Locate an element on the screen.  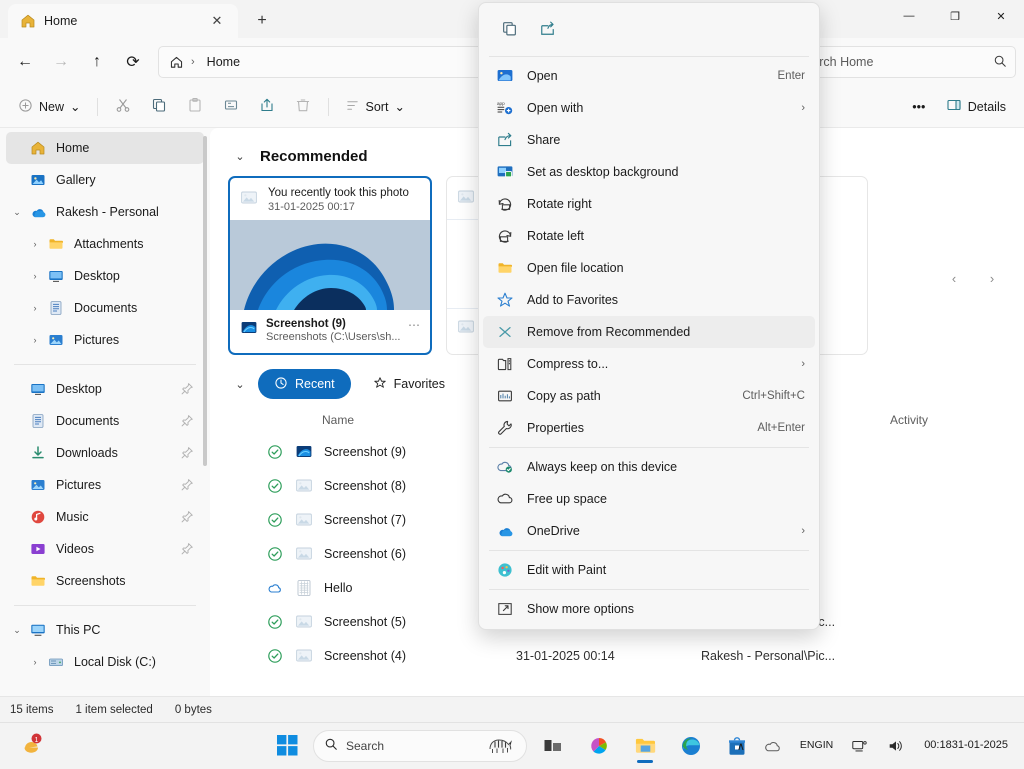
file-explorer-icon is located at coordinates (645, 746).